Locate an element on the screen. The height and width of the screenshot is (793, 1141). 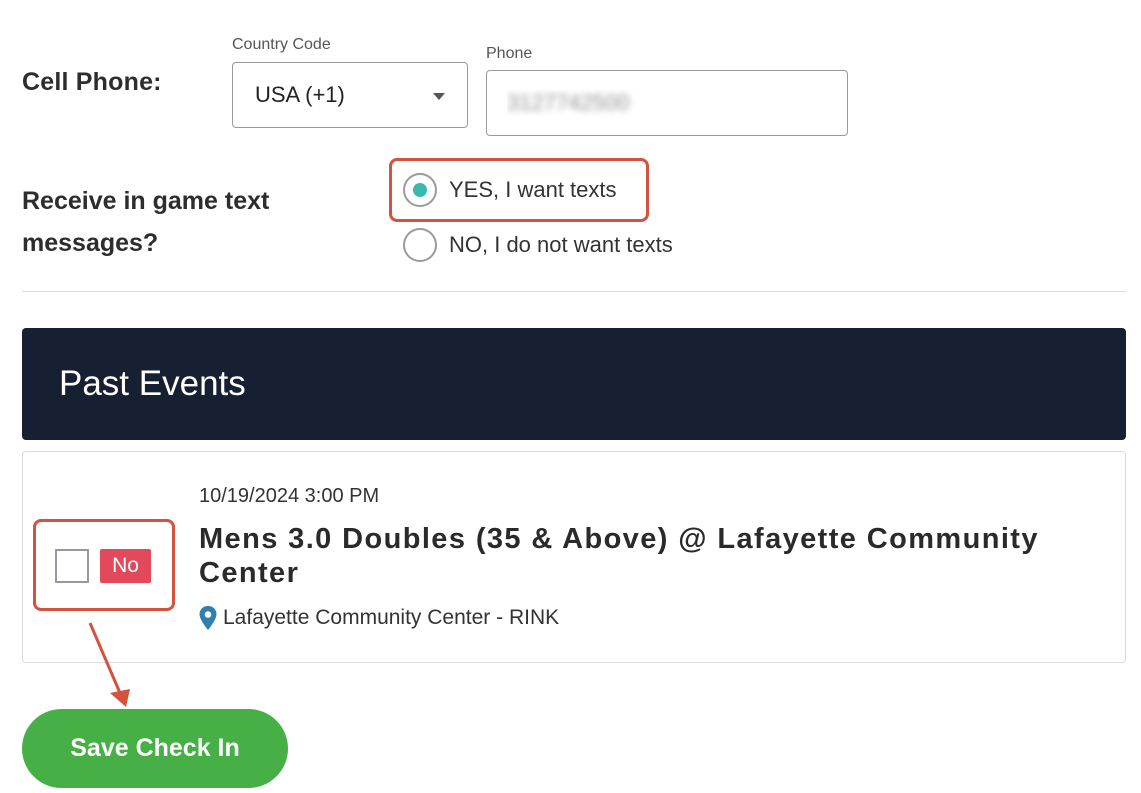
radio-yes-texts: YES, I want texts is located at coordinates (510, 190).